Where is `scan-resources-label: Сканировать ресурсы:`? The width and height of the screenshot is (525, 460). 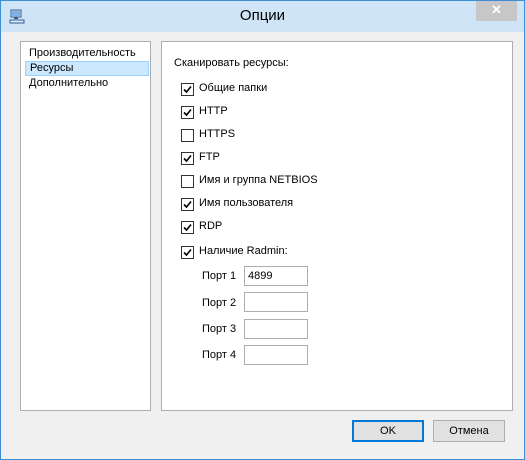
scan-resources-label: Сканировать ресурсы: is located at coordinates (231, 63).